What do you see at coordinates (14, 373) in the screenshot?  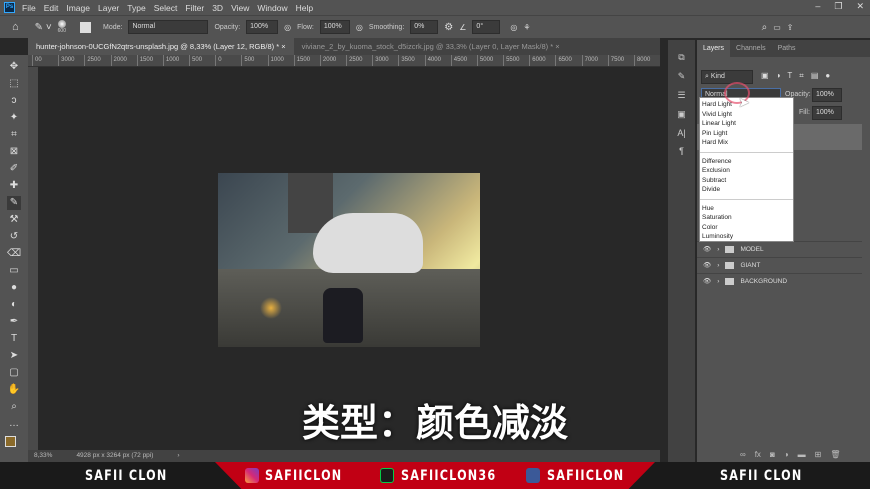 I see `shape-tool-icon: ▢` at bounding box center [14, 373].